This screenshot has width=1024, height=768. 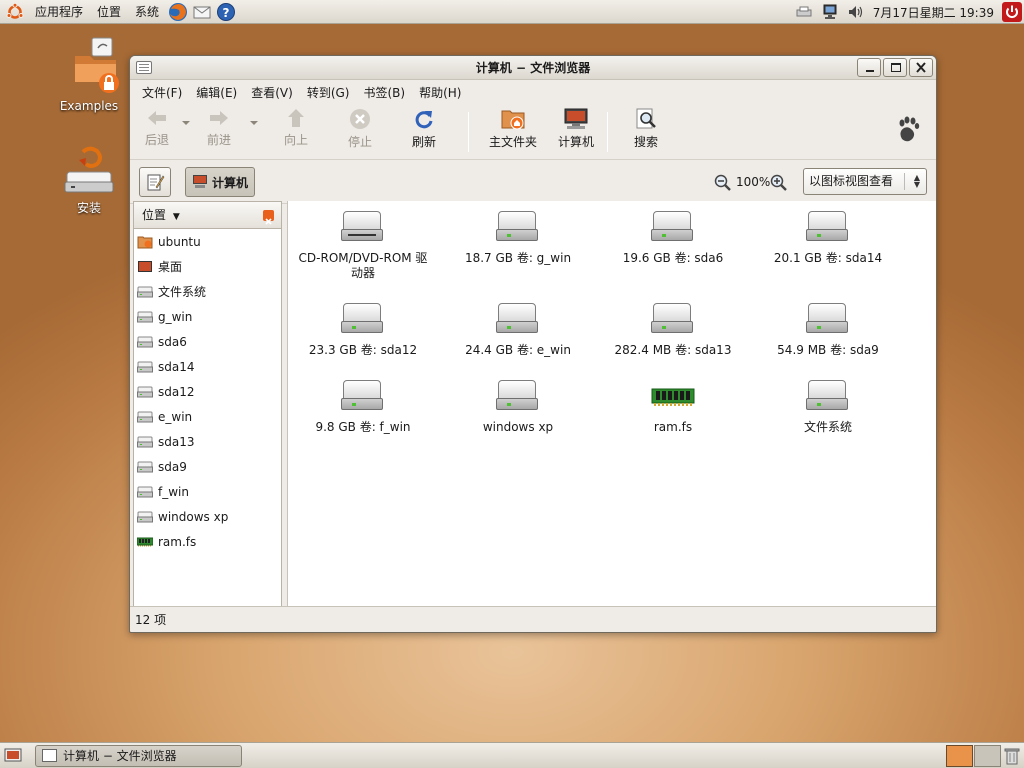 I want to click on menu-file: 文件(F), so click(x=162, y=92).